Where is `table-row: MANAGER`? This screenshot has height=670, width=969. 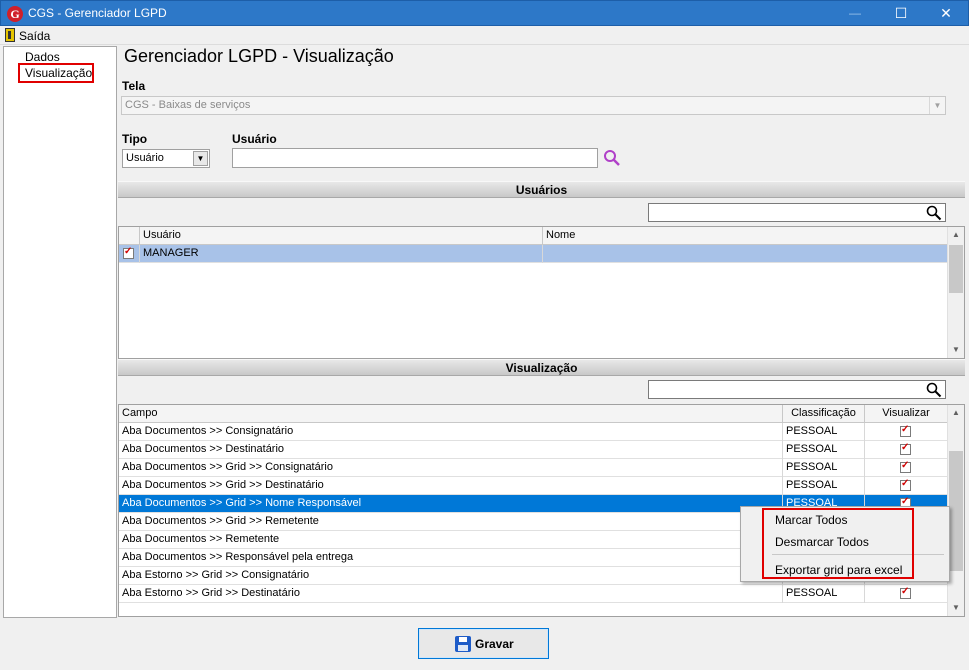 table-row: MANAGER is located at coordinates (533, 254).